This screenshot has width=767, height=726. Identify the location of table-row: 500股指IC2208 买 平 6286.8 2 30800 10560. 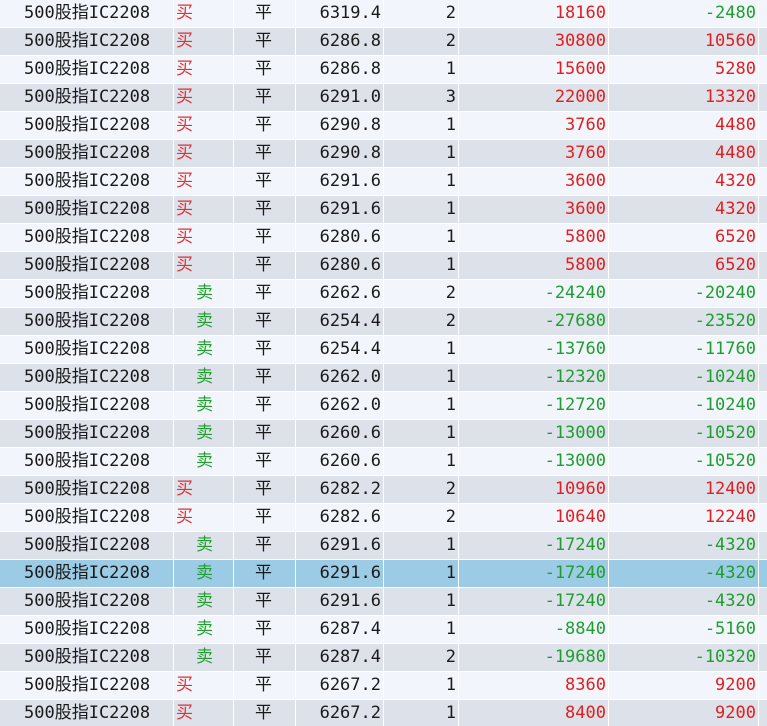
(383, 42).